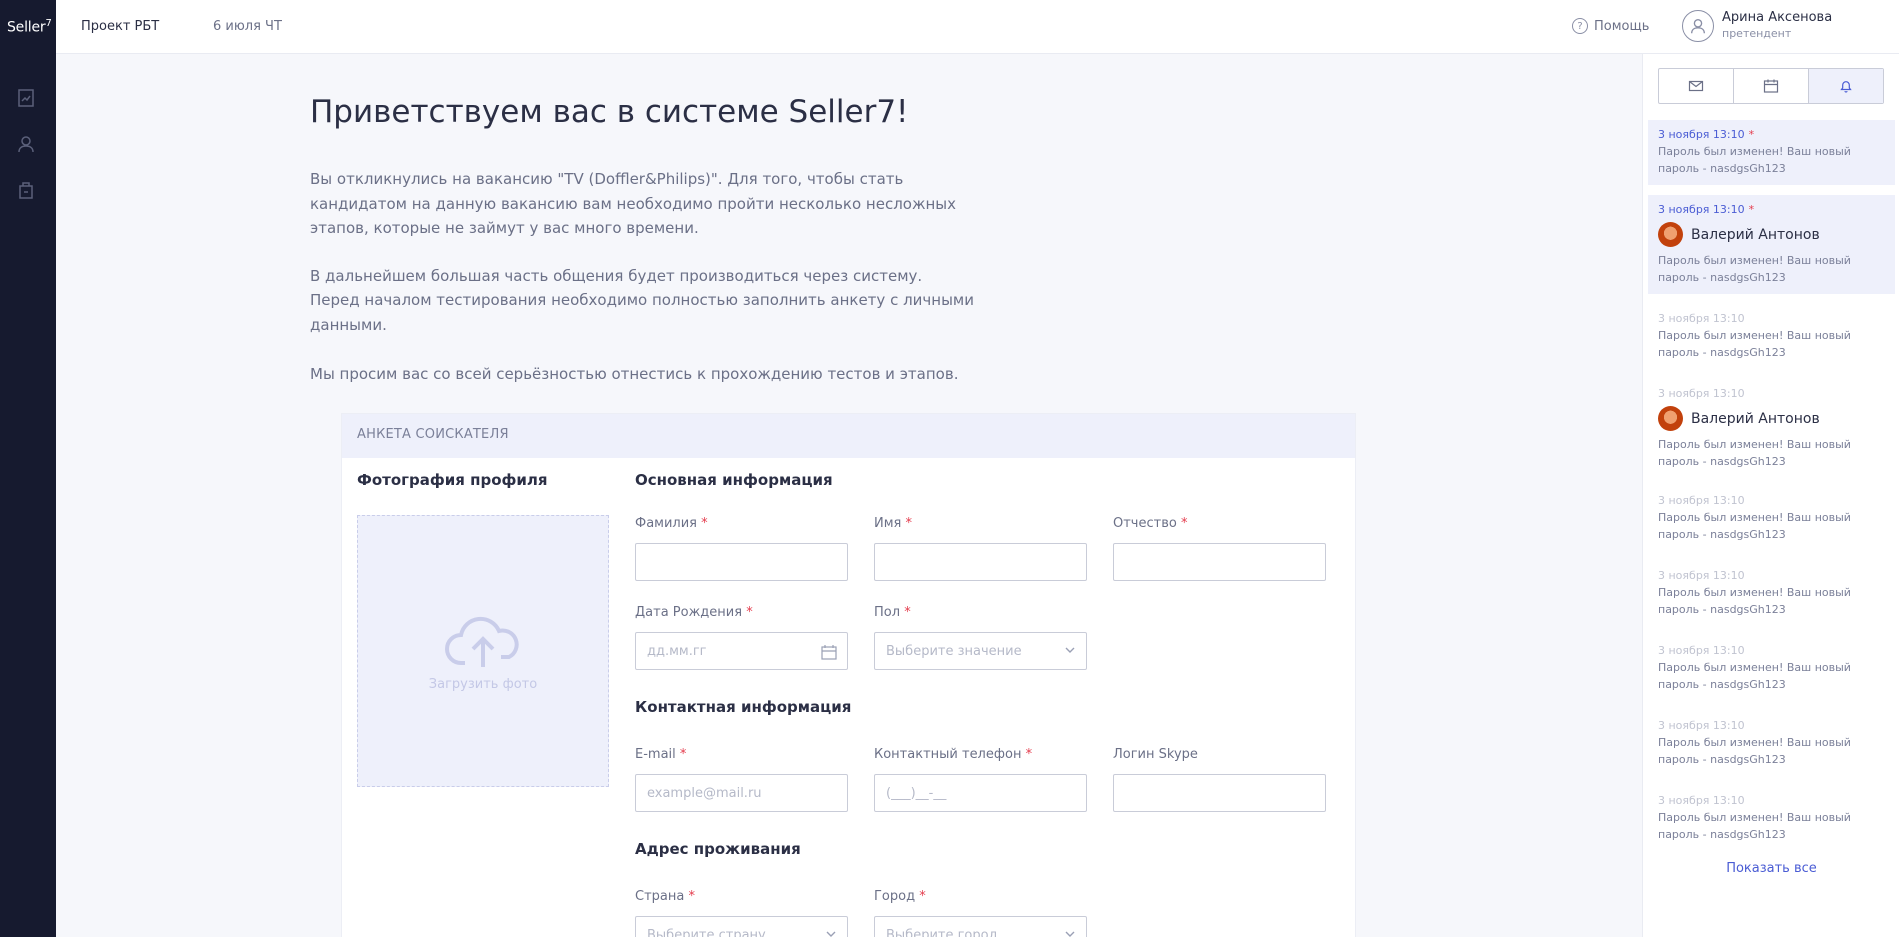  I want to click on patronymic-text: Отчество, so click(1145, 523).